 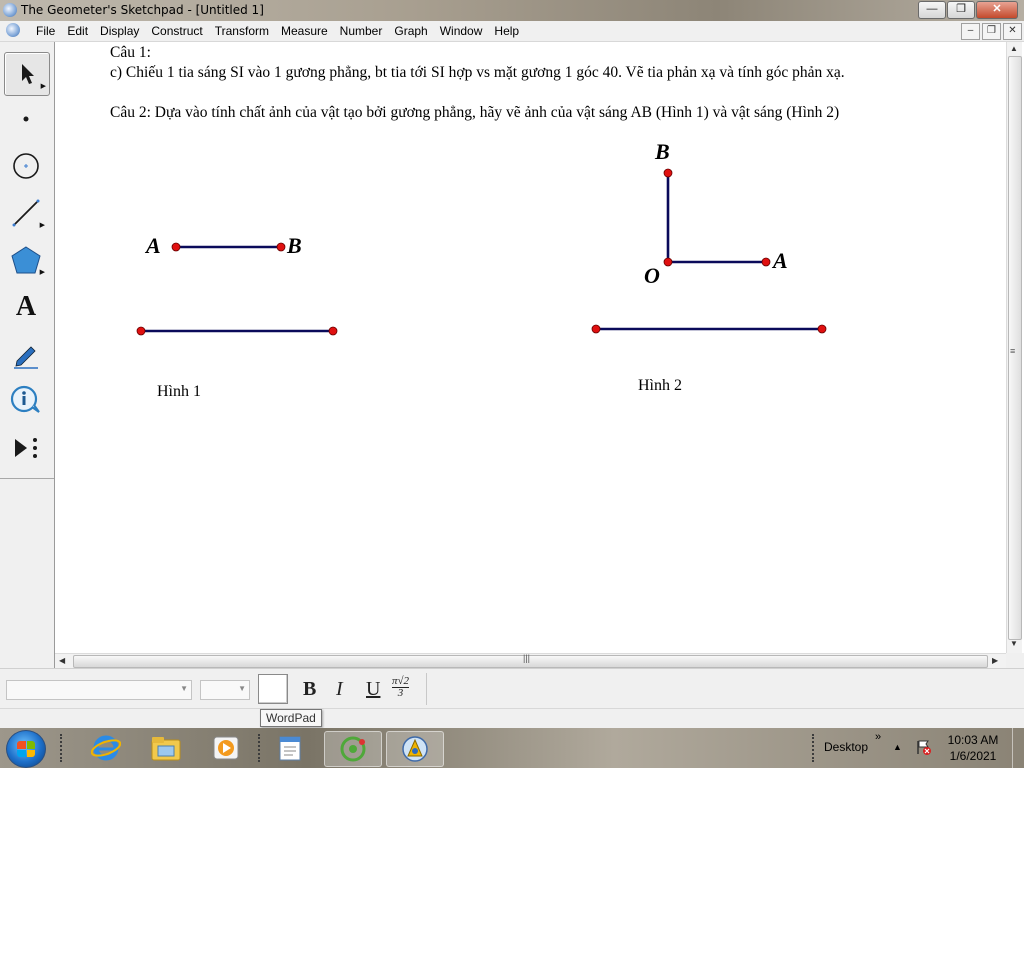 I want to click on wordpad-icon, so click(x=290, y=748).